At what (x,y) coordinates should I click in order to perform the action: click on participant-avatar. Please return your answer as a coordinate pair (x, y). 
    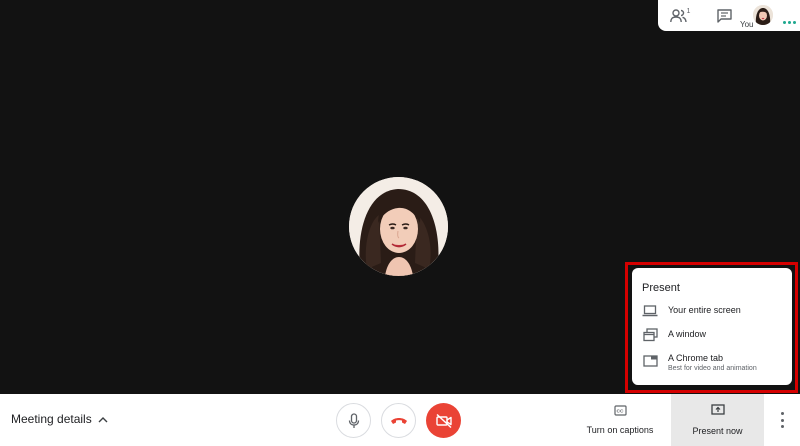
    Looking at the image, I should click on (398, 226).